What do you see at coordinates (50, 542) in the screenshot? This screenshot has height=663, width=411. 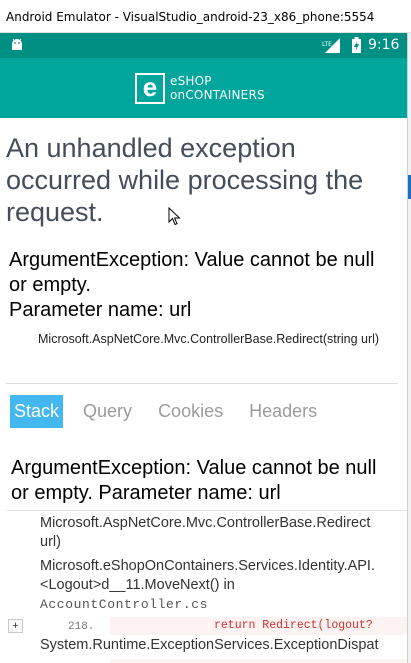 I see `stack-frame-args: url)` at bounding box center [50, 542].